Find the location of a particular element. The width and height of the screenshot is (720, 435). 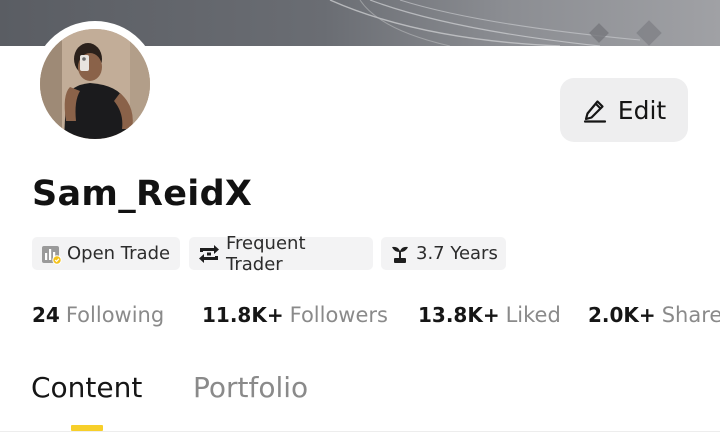

profile-username: Sam_ReidX is located at coordinates (142, 194).